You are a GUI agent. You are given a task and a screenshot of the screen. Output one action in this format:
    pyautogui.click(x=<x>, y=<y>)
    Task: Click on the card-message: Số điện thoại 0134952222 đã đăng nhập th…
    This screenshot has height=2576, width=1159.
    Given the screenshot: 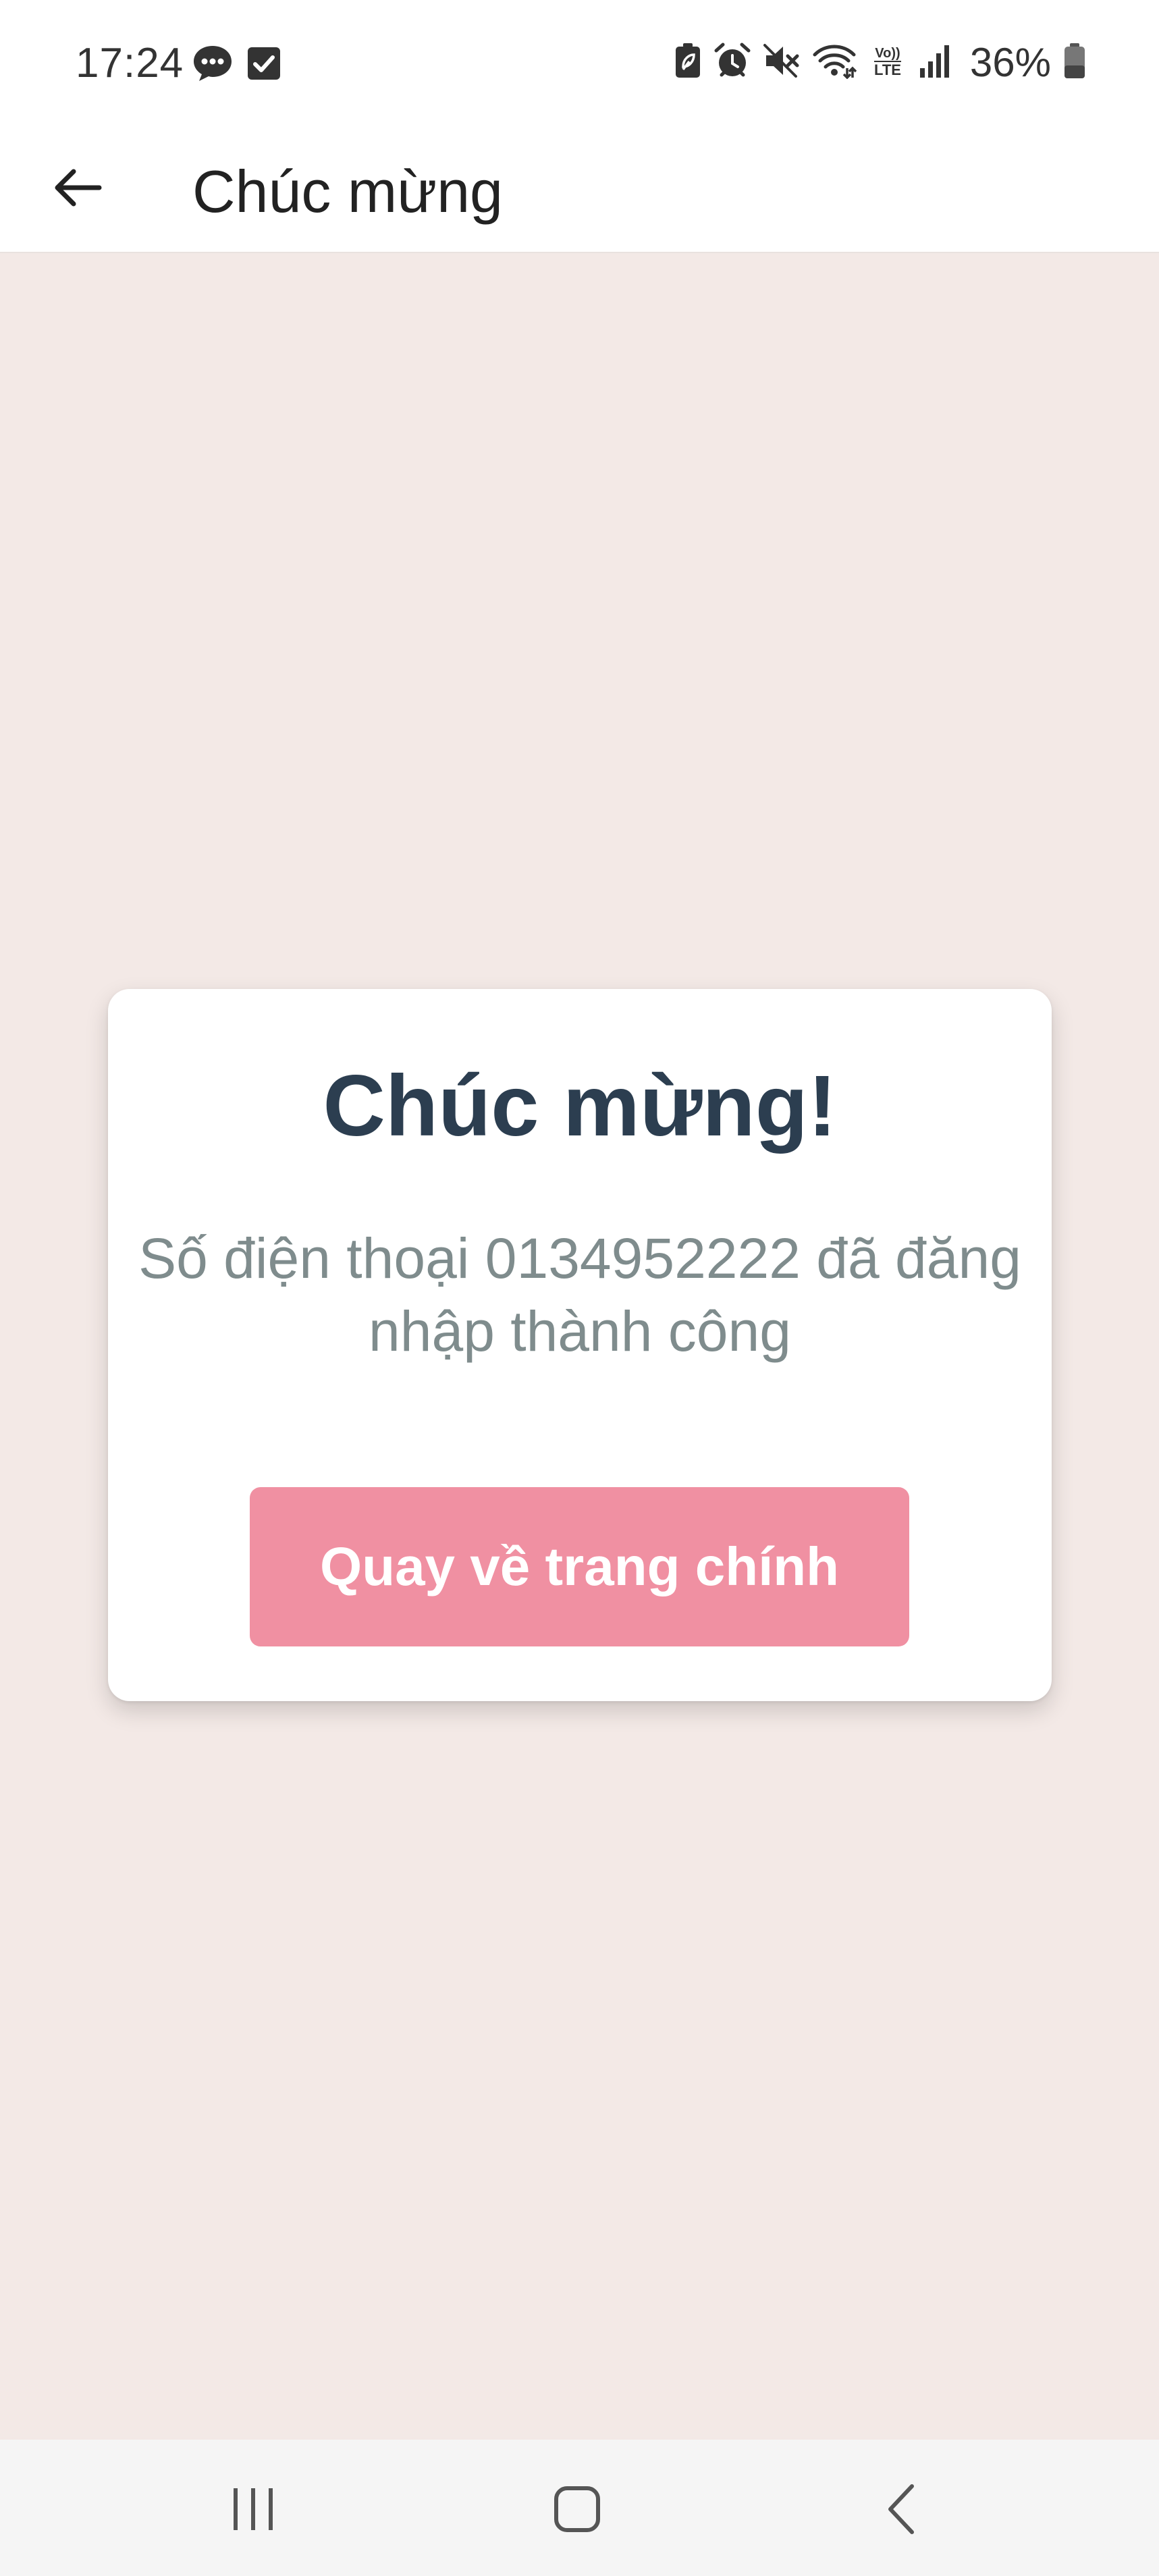 What is the action you would take?
    pyautogui.click(x=579, y=1295)
    